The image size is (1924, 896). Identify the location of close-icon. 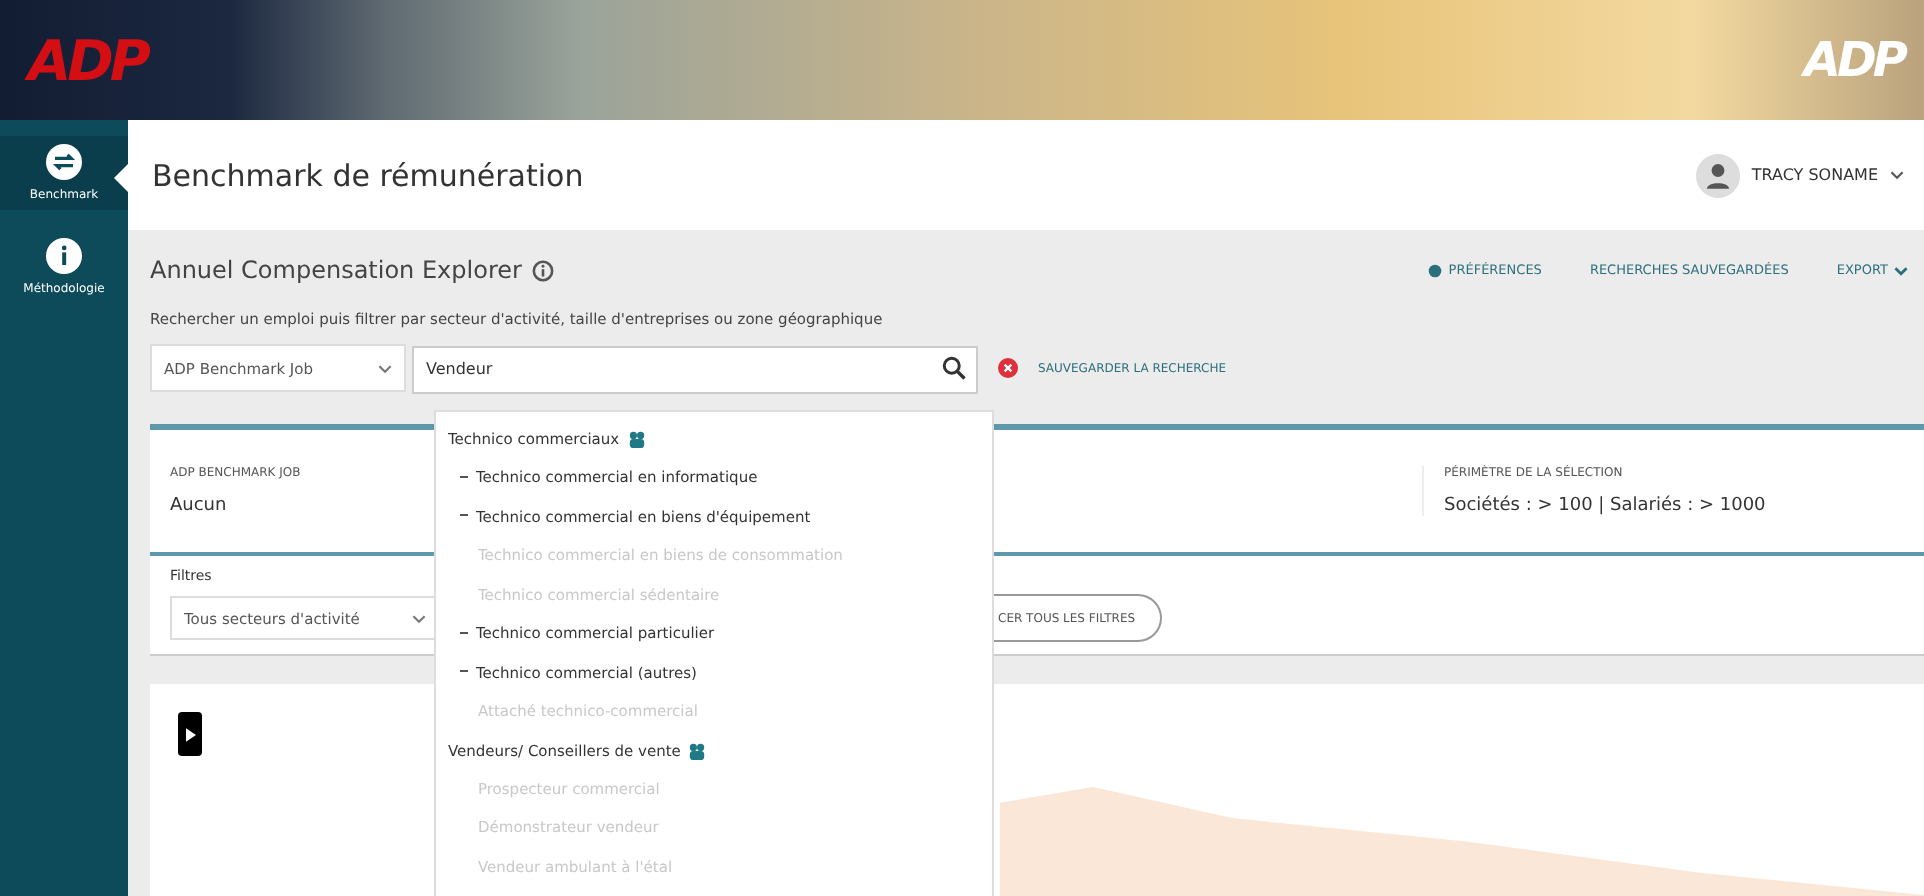
(1008, 368).